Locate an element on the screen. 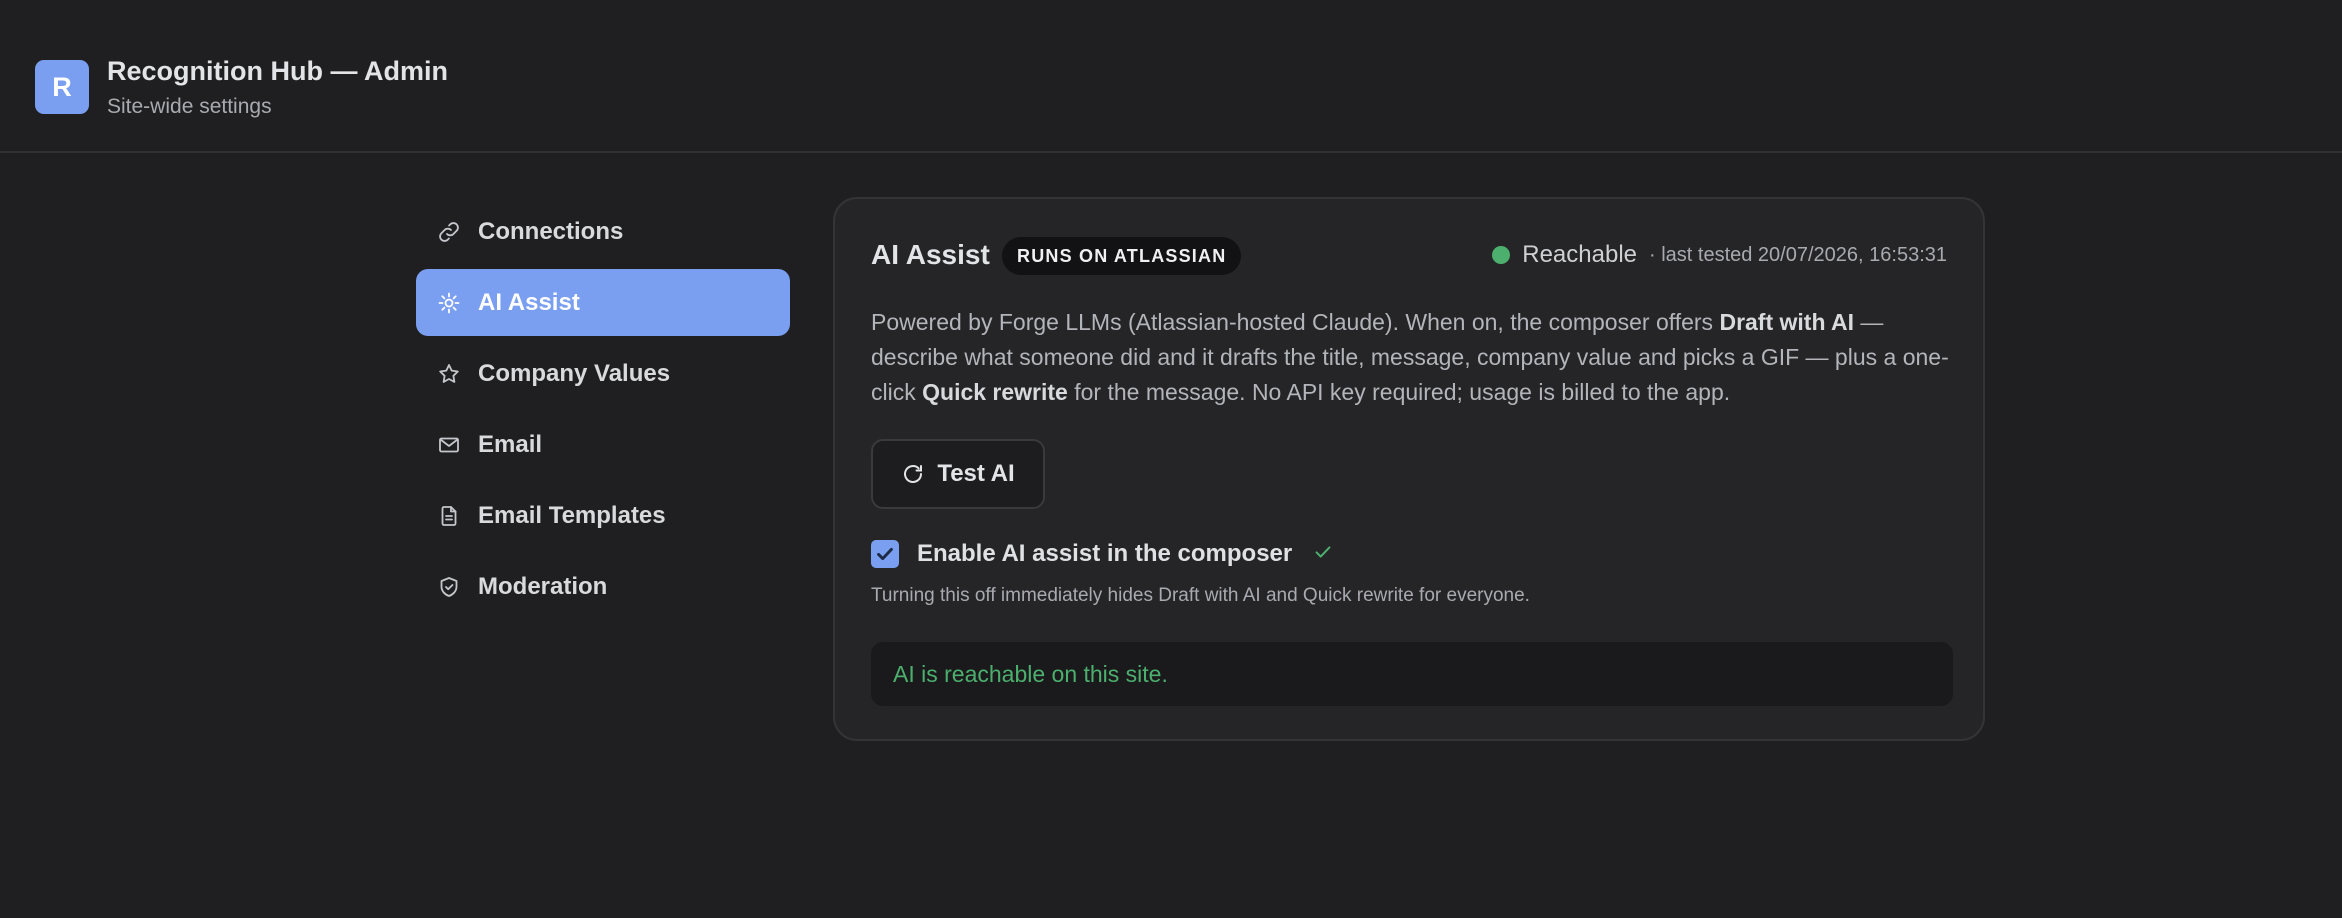 This screenshot has width=2342, height=918. status-dot-icon is located at coordinates (1501, 255).